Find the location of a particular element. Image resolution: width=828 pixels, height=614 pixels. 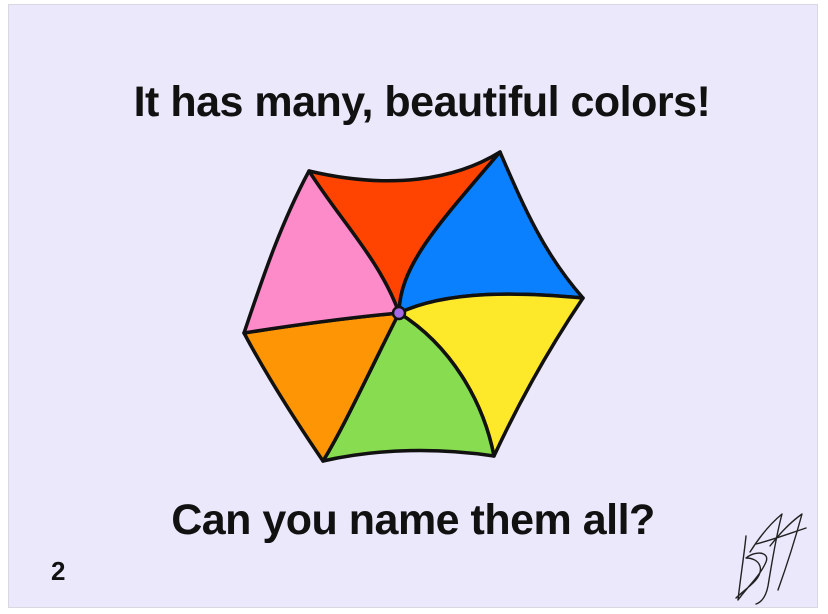

page-number: 2 is located at coordinates (58, 571).